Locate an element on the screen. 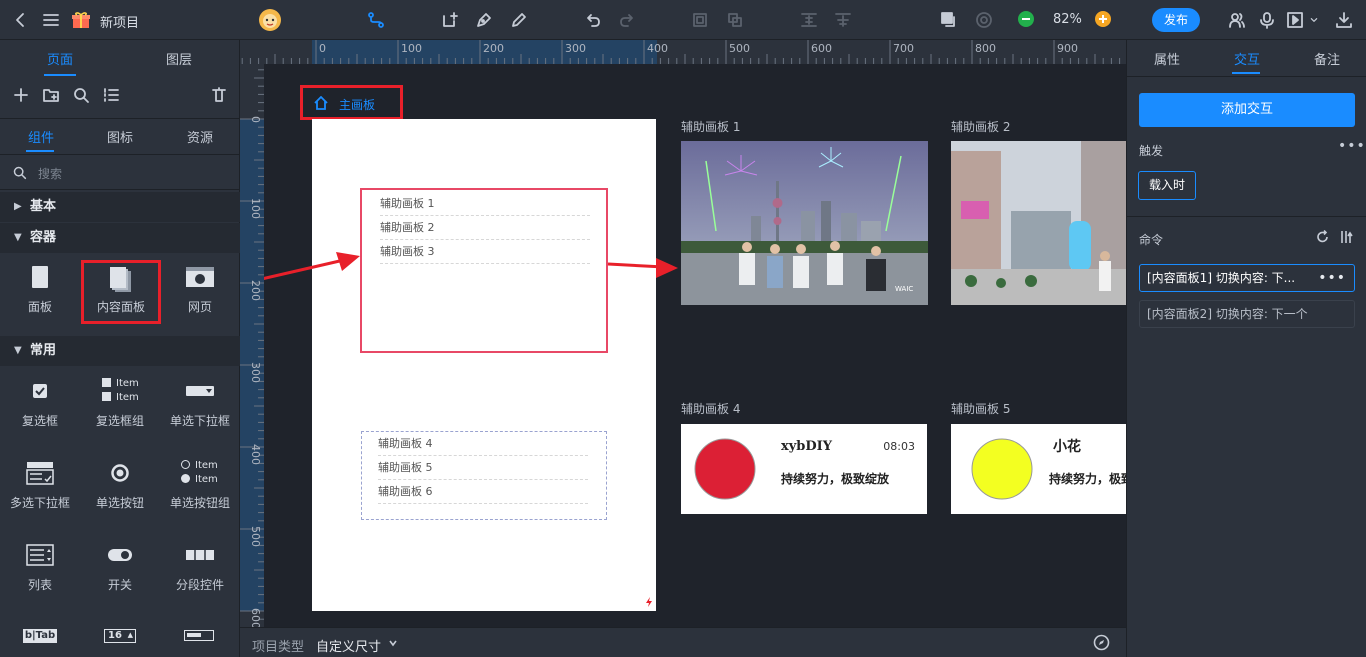 Image resolution: width=1366 pixels, height=657 pixels. ruler-label: 900 is located at coordinates (1067, 48).